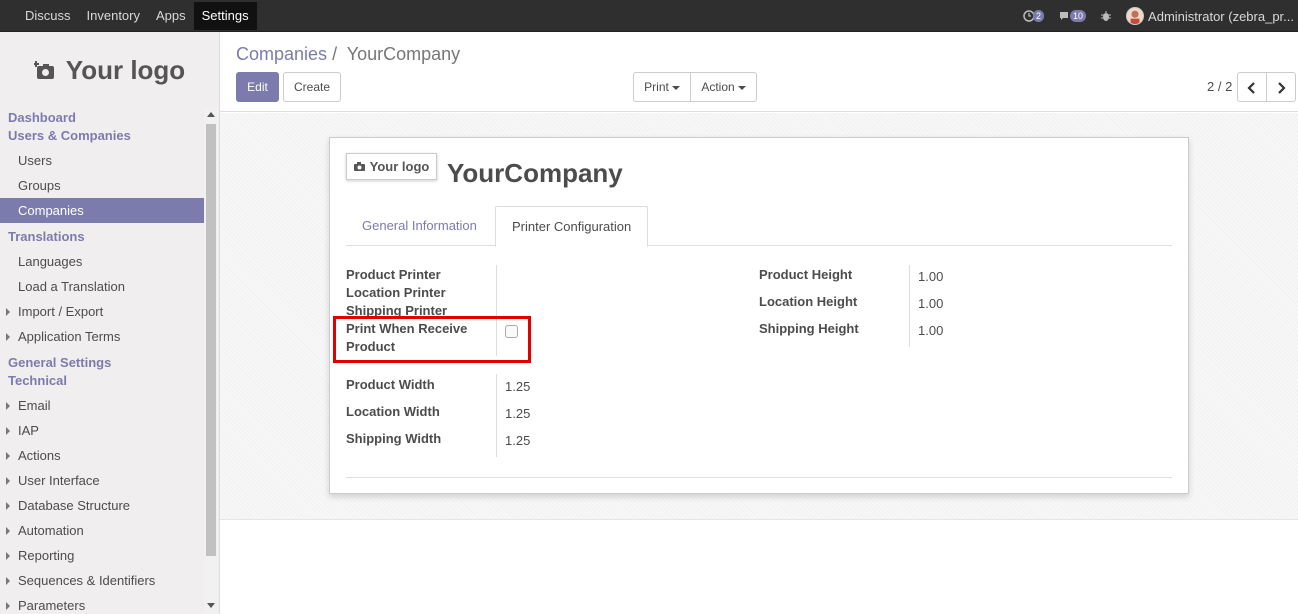  Describe the element at coordinates (517, 440) in the screenshot. I see `shipping-width-value: 1.25` at that location.